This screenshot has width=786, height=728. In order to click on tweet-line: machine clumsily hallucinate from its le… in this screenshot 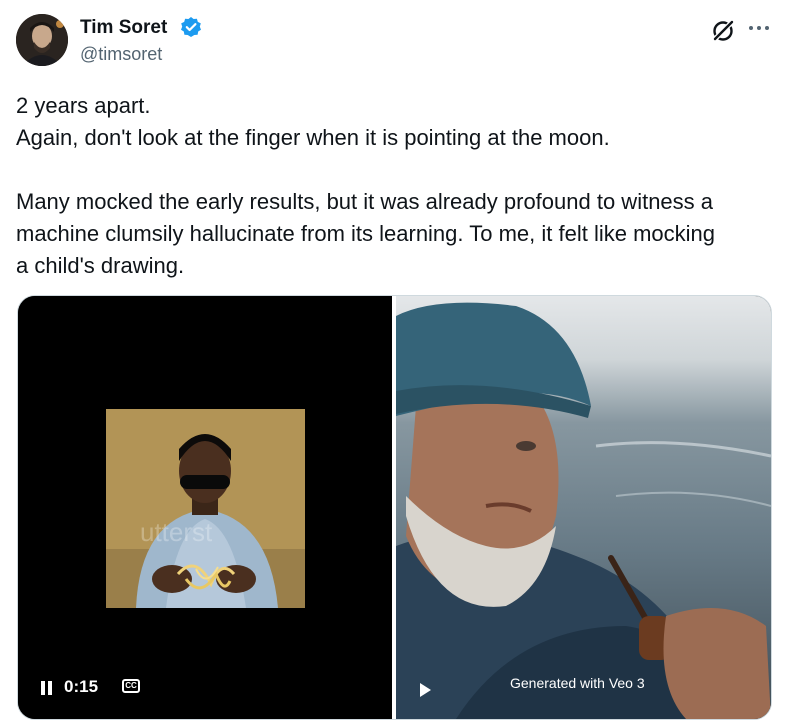, I will do `click(365, 233)`.